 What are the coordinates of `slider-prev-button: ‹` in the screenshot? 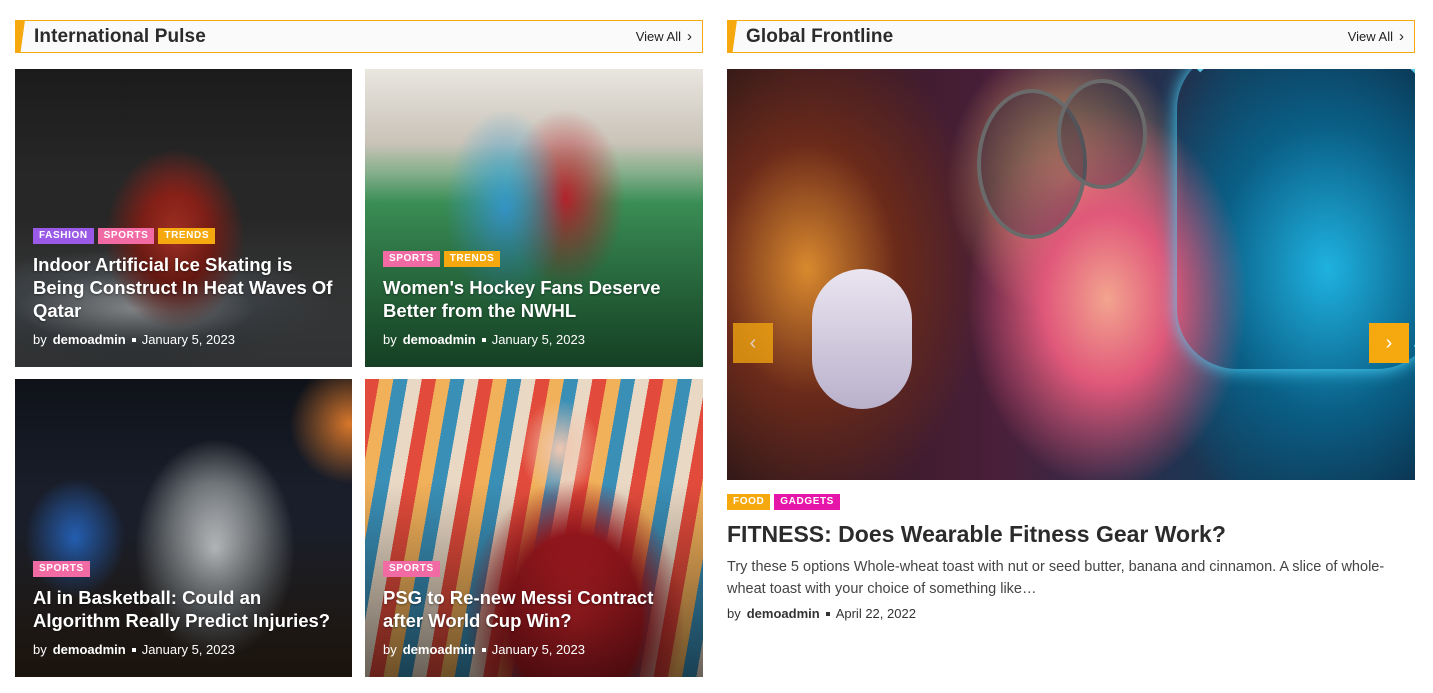 It's located at (753, 343).